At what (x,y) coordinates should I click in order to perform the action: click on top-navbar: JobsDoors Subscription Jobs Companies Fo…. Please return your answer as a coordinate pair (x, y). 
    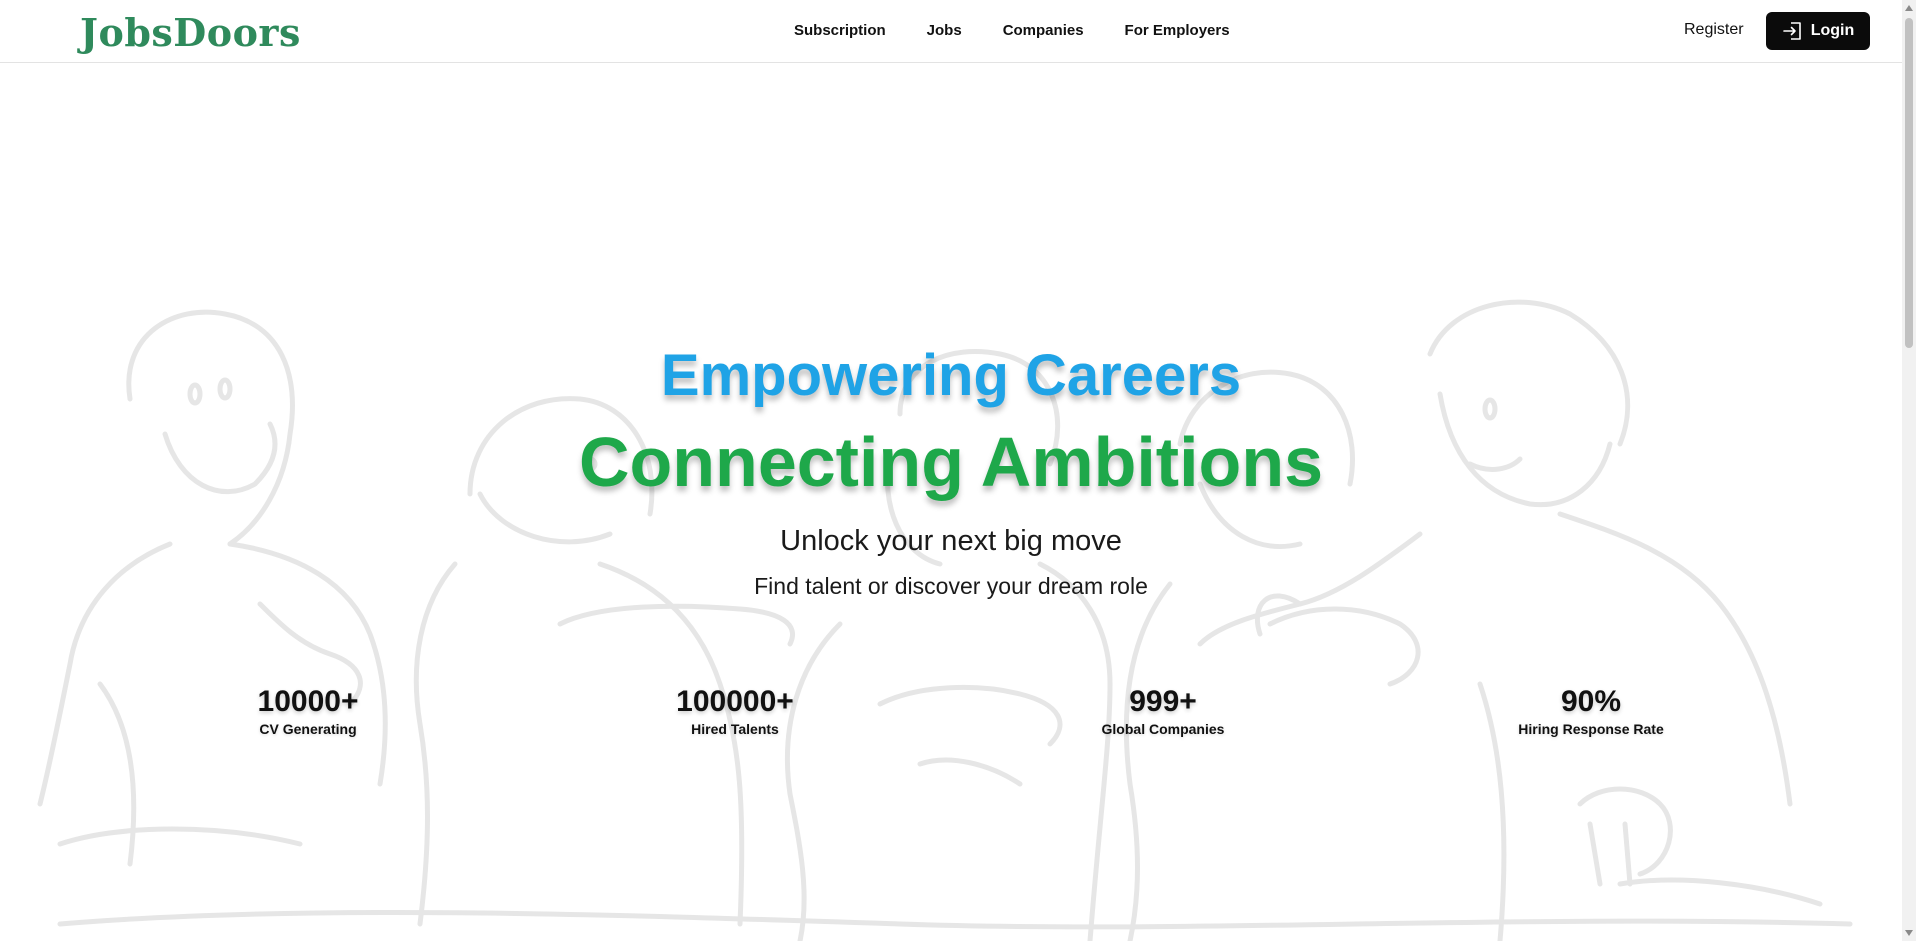
    Looking at the image, I should click on (951, 31).